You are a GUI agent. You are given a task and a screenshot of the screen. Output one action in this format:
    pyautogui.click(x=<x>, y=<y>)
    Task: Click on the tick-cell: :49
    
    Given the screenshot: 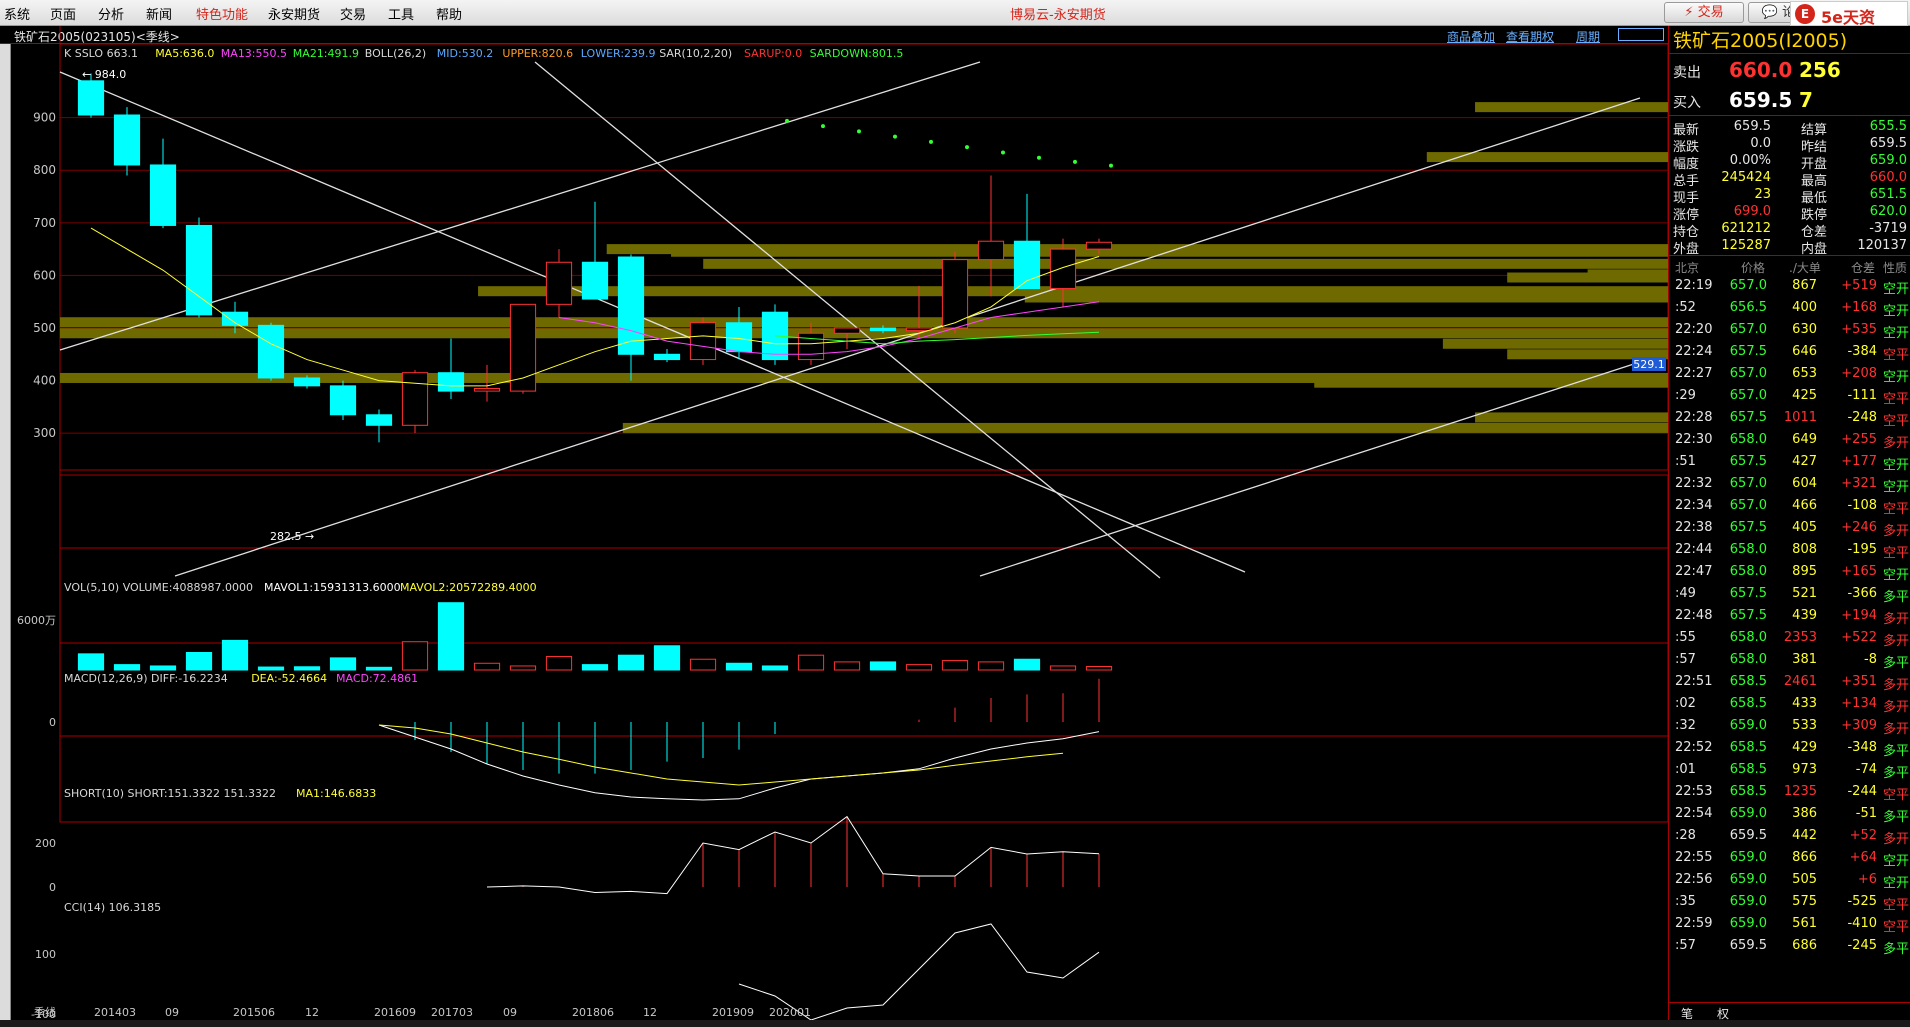 What is the action you would take?
    pyautogui.click(x=1685, y=593)
    